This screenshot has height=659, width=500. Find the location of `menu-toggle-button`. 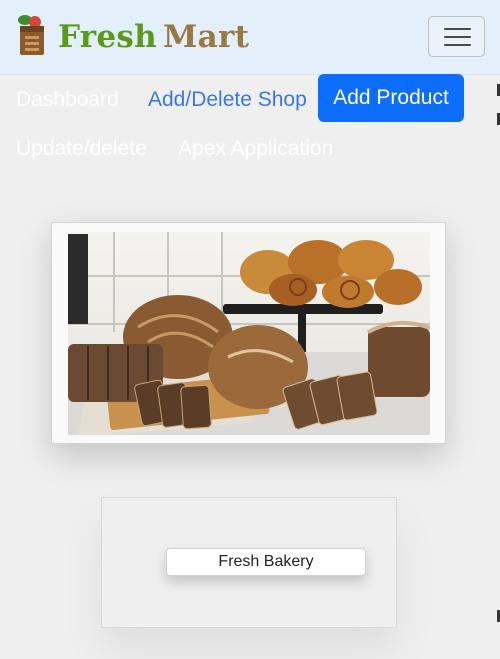

menu-toggle-button is located at coordinates (456, 36).